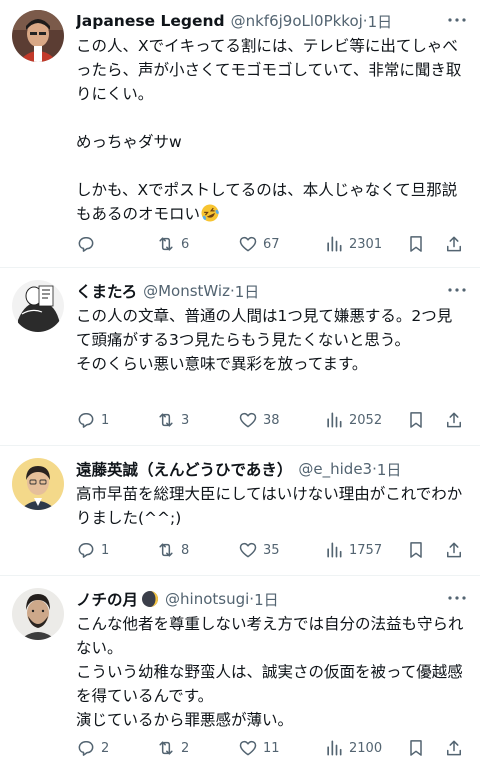 The height and width of the screenshot is (771, 480). What do you see at coordinates (366, 420) in the screenshot?
I see `view-count: 2052` at bounding box center [366, 420].